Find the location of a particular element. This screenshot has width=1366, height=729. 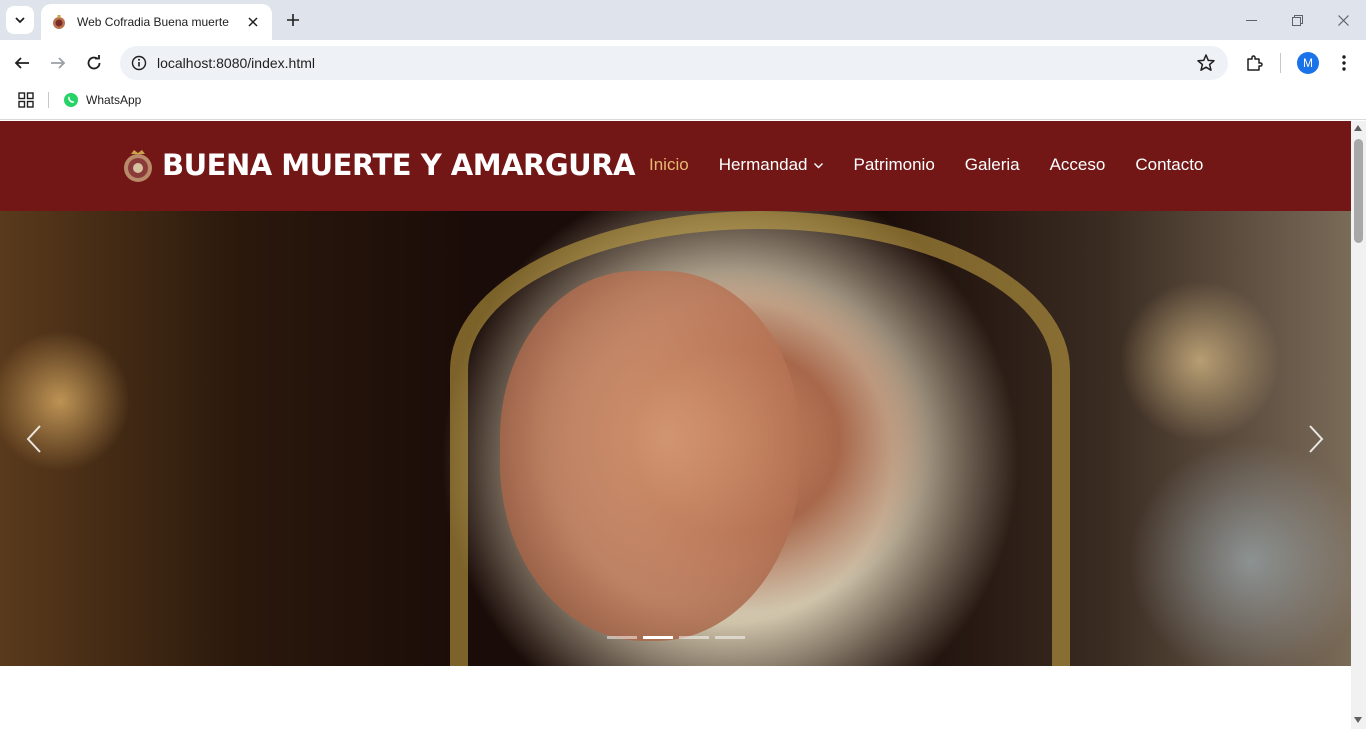

restore-icon is located at coordinates (1297, 20).